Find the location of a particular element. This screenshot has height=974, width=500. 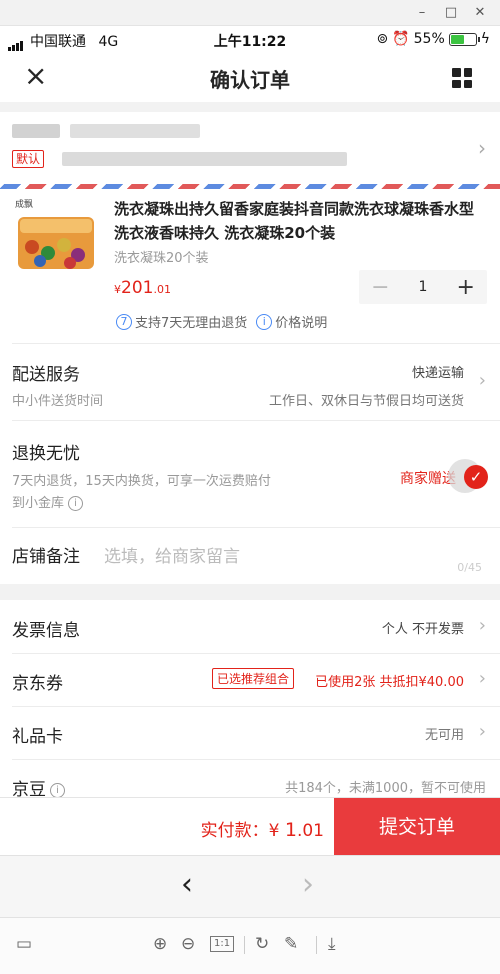

zoom-in-icon: ⊕ is located at coordinates (160, 944).